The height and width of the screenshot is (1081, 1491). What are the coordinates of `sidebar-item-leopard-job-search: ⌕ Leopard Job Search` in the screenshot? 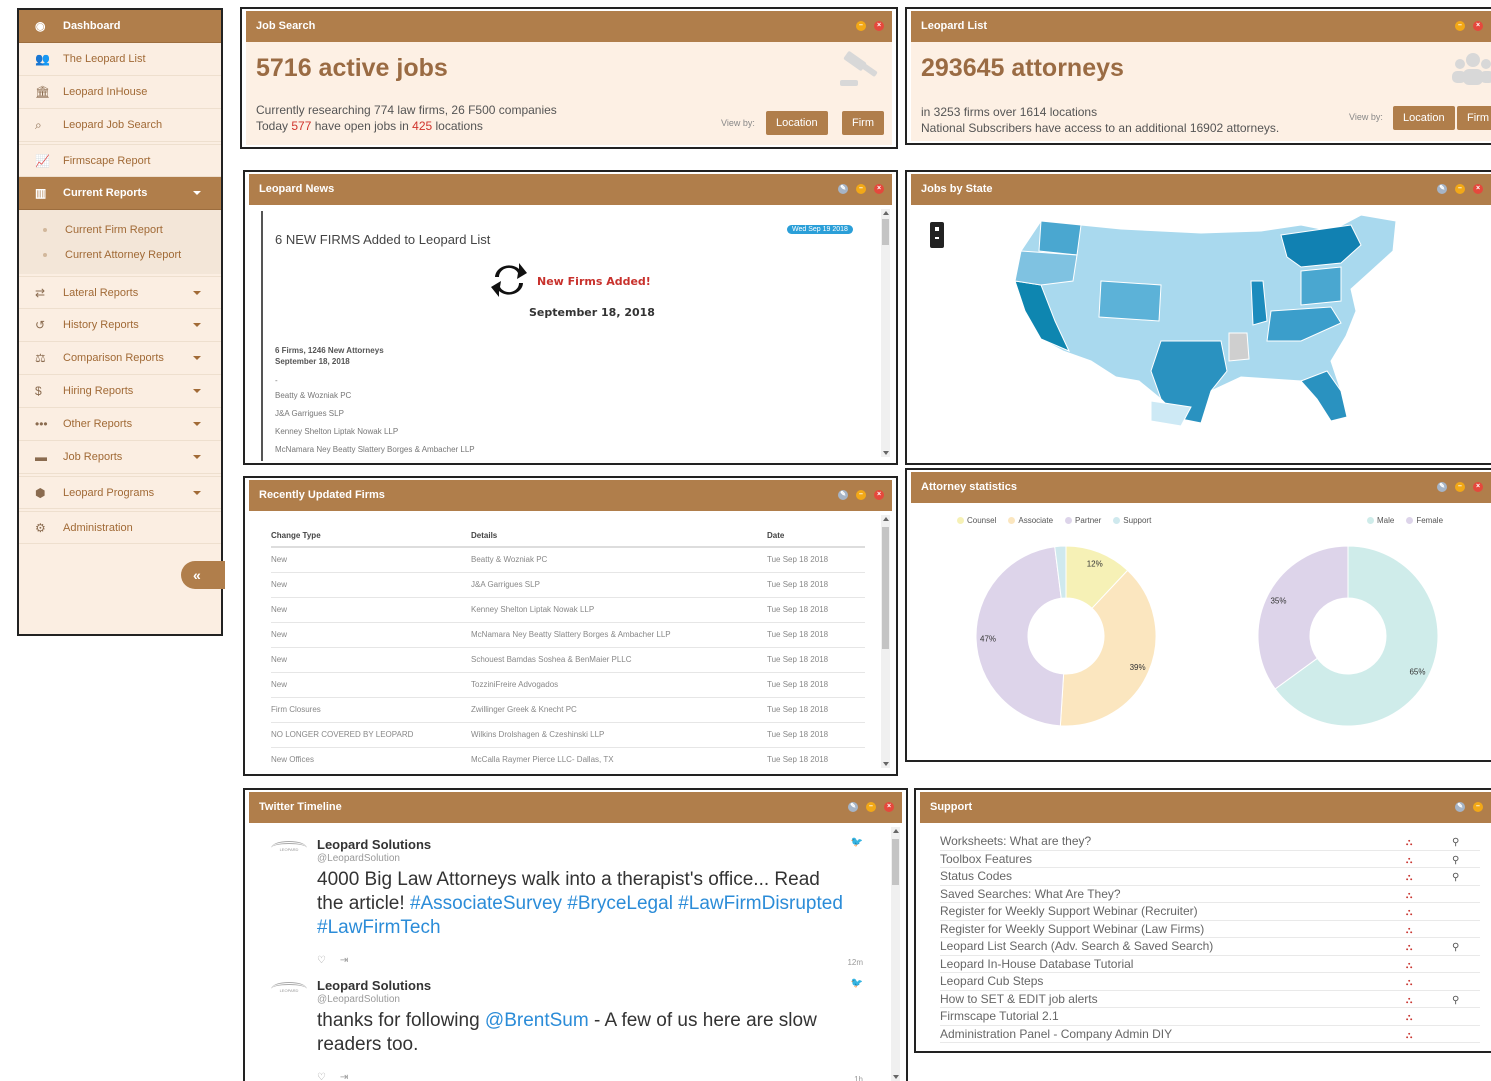 It's located at (120, 125).